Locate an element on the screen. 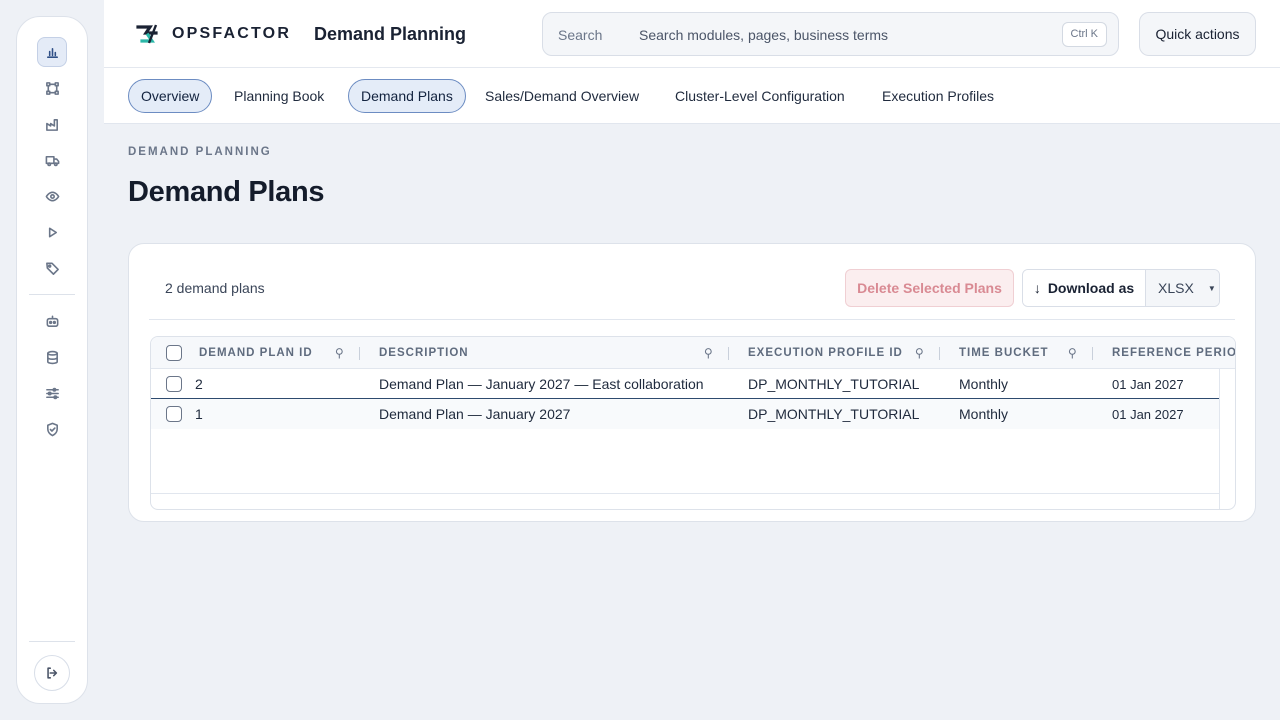 The width and height of the screenshot is (1280, 720). app-title: Demand Planning is located at coordinates (390, 34).